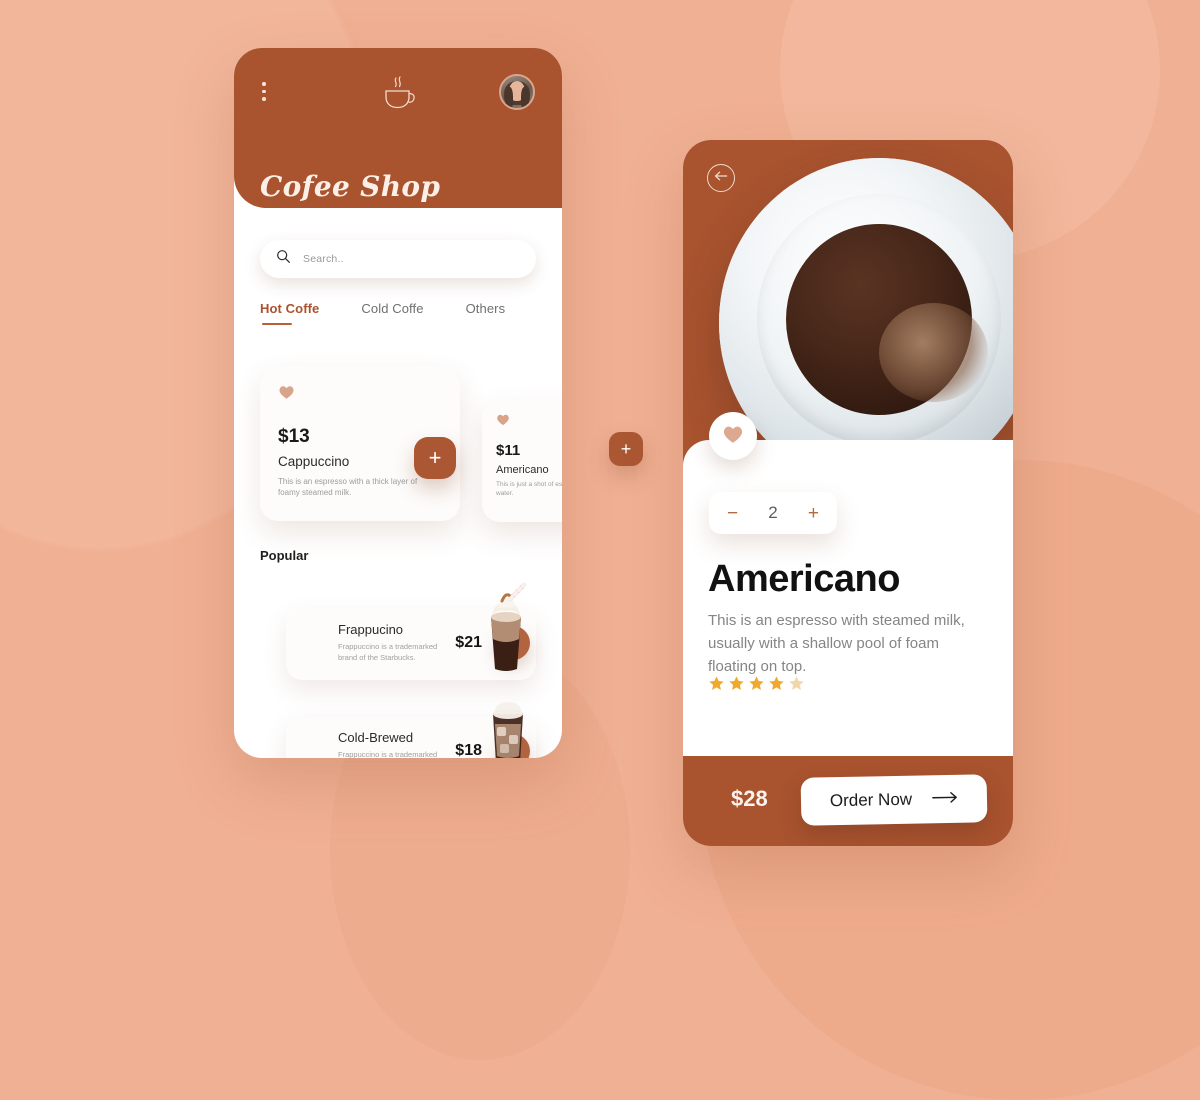 Image resolution: width=1200 pixels, height=1100 pixels. Describe the element at coordinates (376, 737) in the screenshot. I see `popular-item-name: Cold-Brewed` at that location.